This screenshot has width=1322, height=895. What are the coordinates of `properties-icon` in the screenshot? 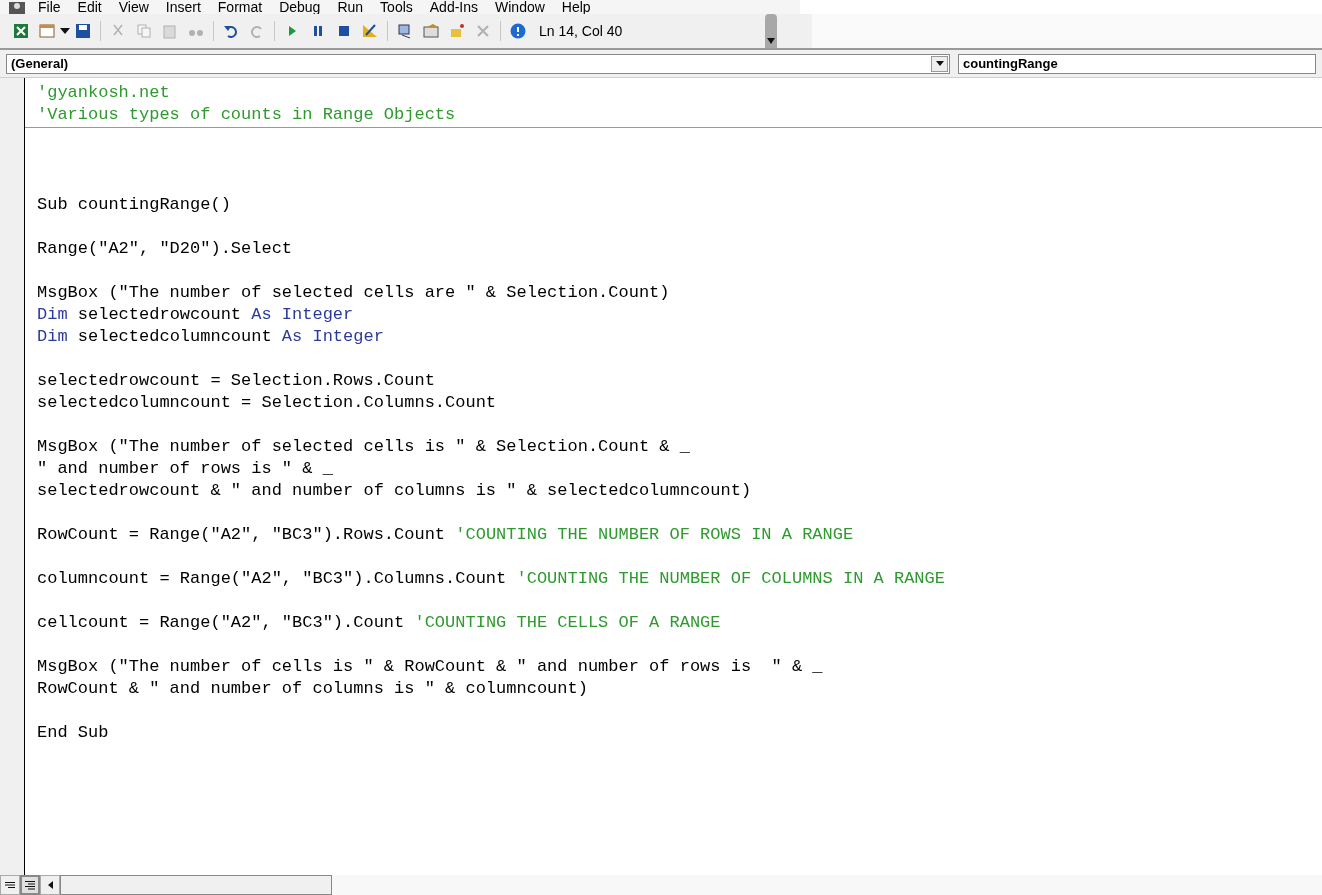 It's located at (431, 31).